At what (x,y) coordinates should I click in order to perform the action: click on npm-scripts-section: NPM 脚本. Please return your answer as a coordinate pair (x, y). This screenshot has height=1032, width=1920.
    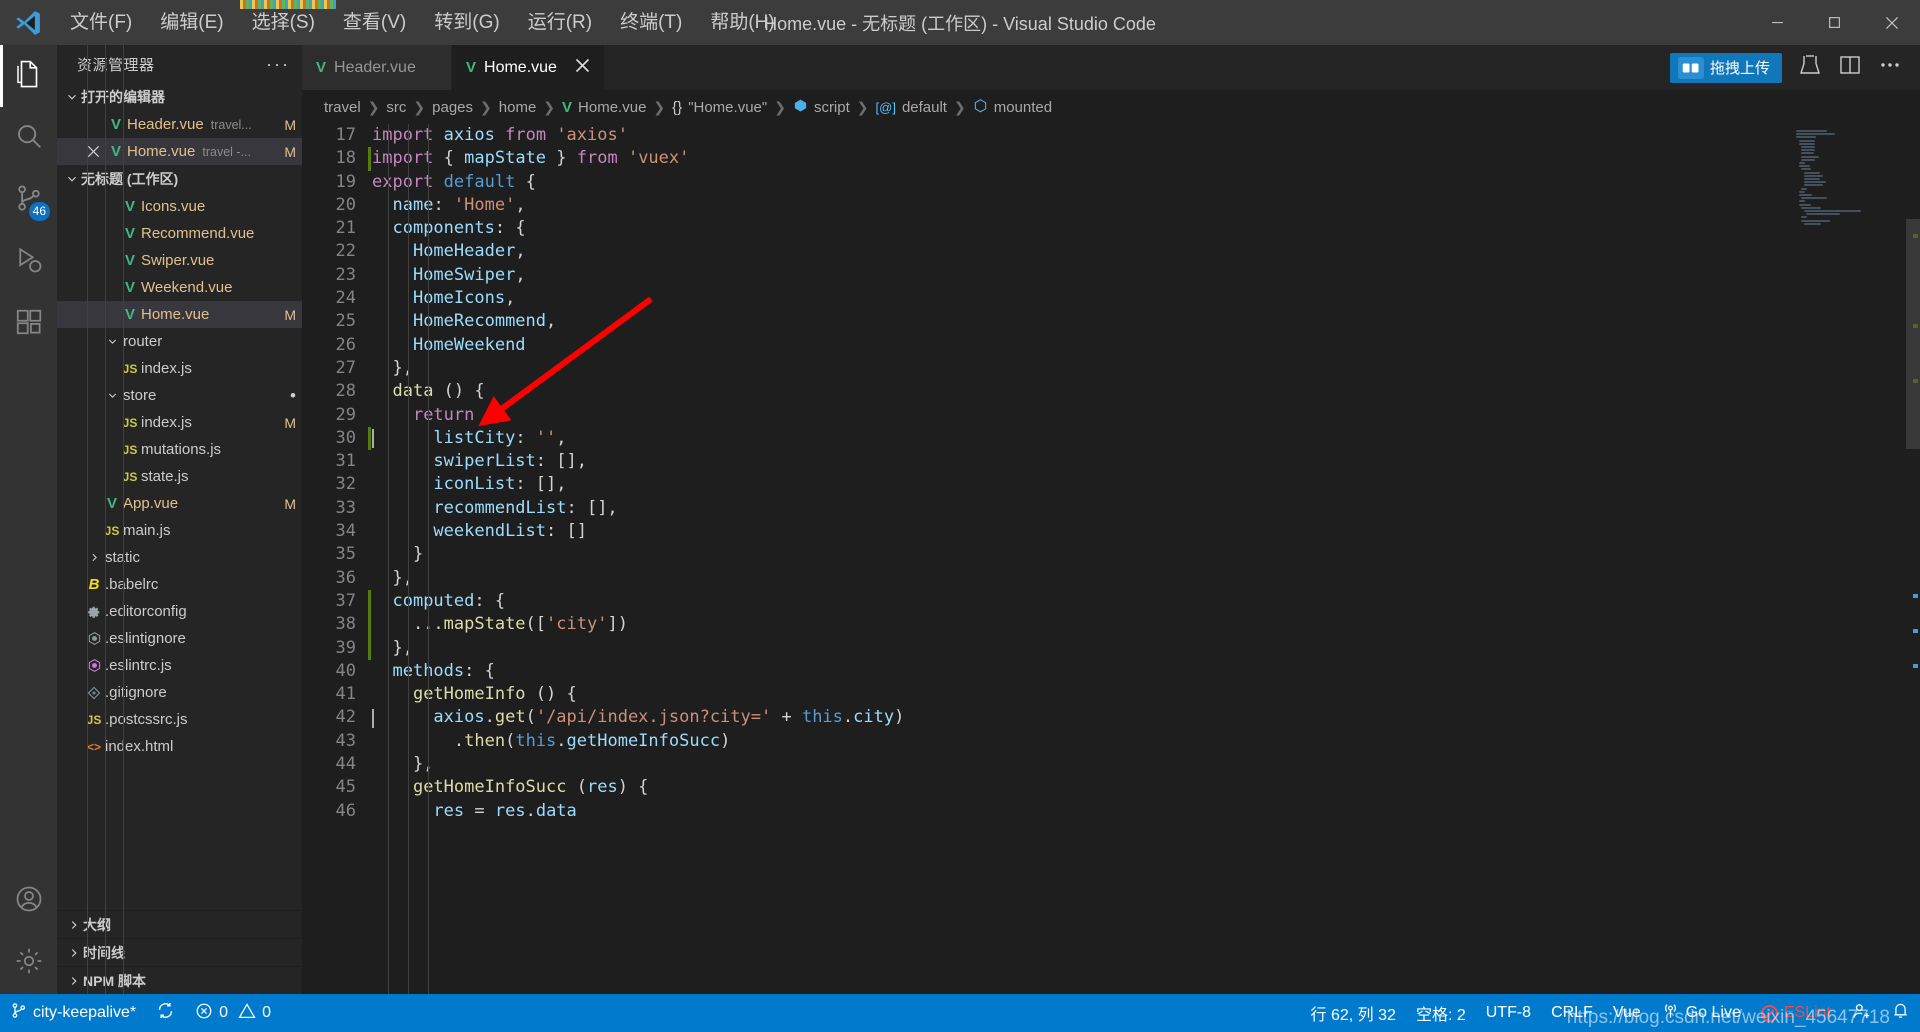
    Looking at the image, I should click on (179, 980).